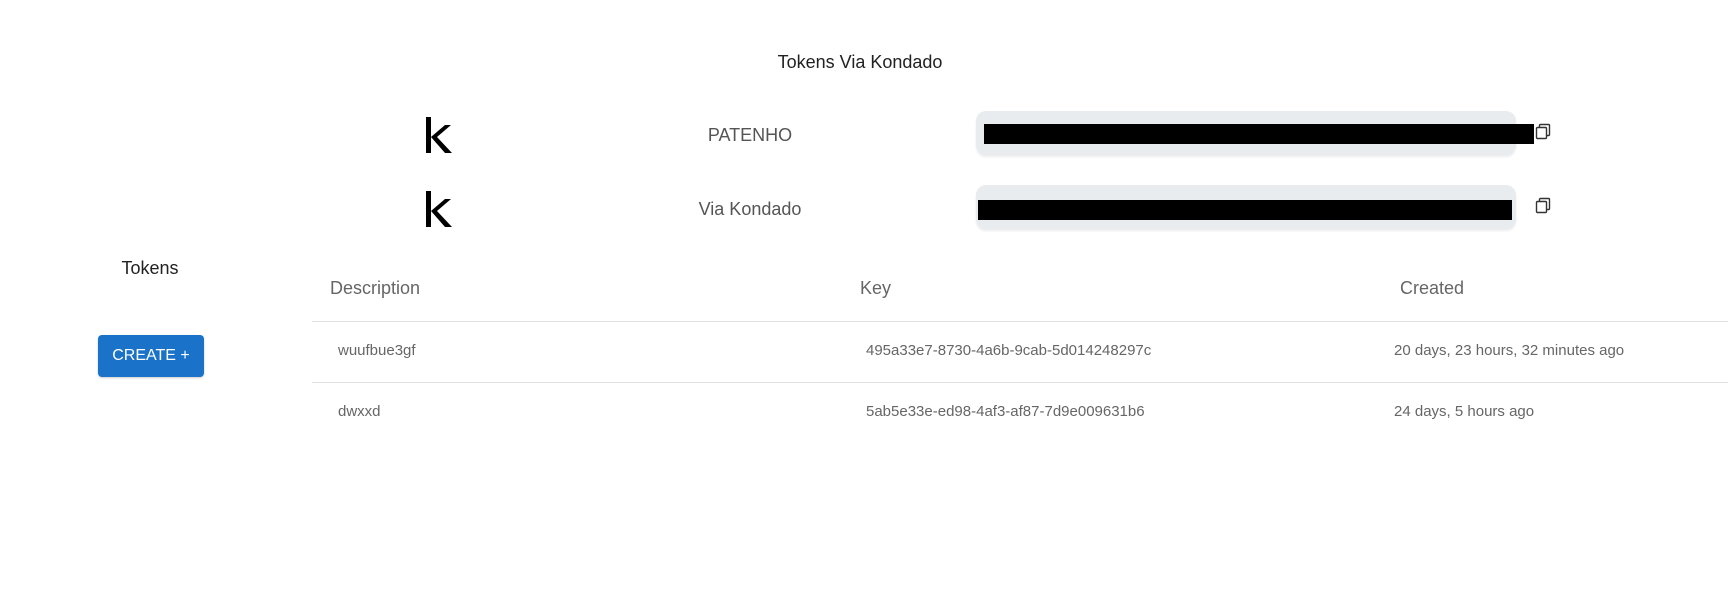 The image size is (1728, 592). What do you see at coordinates (875, 288) in the screenshot?
I see `column-header-key: Key` at bounding box center [875, 288].